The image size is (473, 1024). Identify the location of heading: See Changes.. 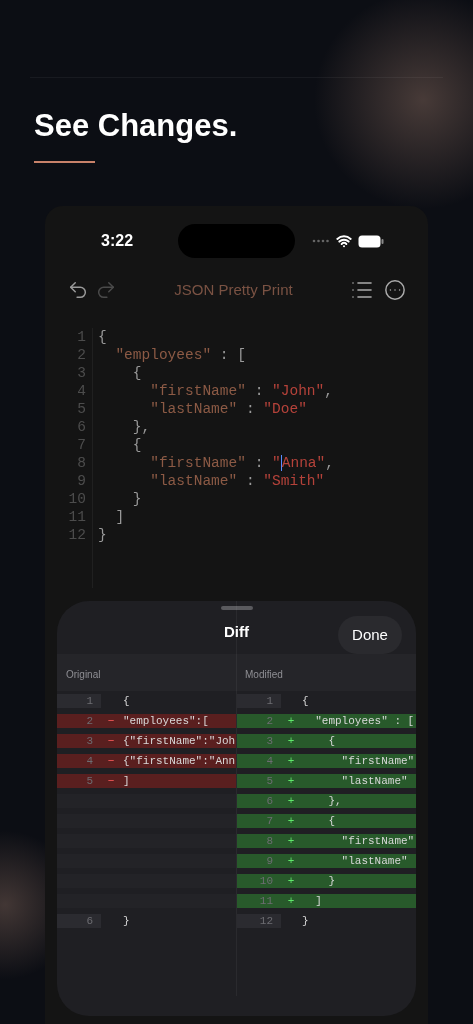
(136, 126).